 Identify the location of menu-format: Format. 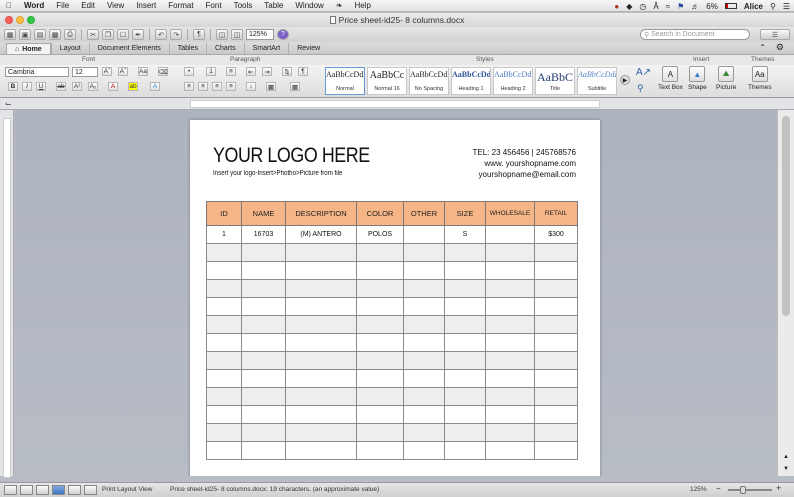
(180, 5).